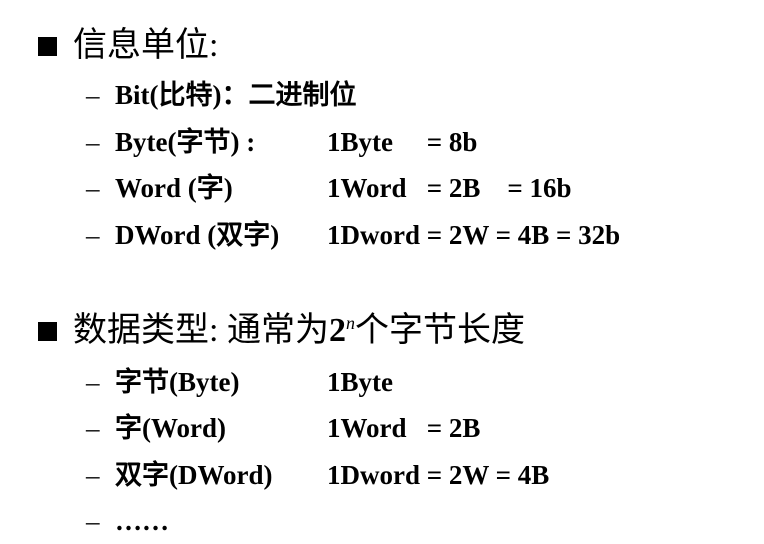 This screenshot has height=544, width=764. Describe the element at coordinates (438, 475) in the screenshot. I see `item-value: 1Dword = 2W = 4B` at that location.